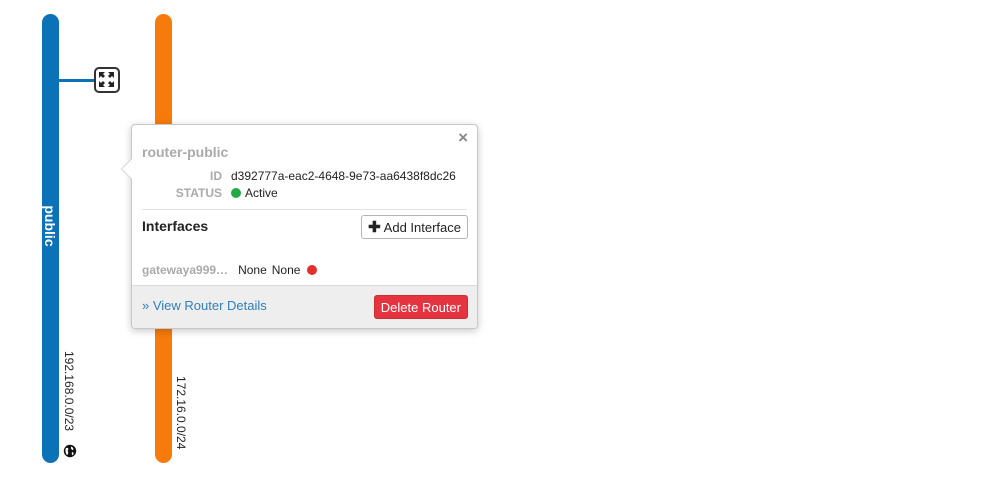  Describe the element at coordinates (420, 307) in the screenshot. I see `delete-router-button: Delete Router` at that location.